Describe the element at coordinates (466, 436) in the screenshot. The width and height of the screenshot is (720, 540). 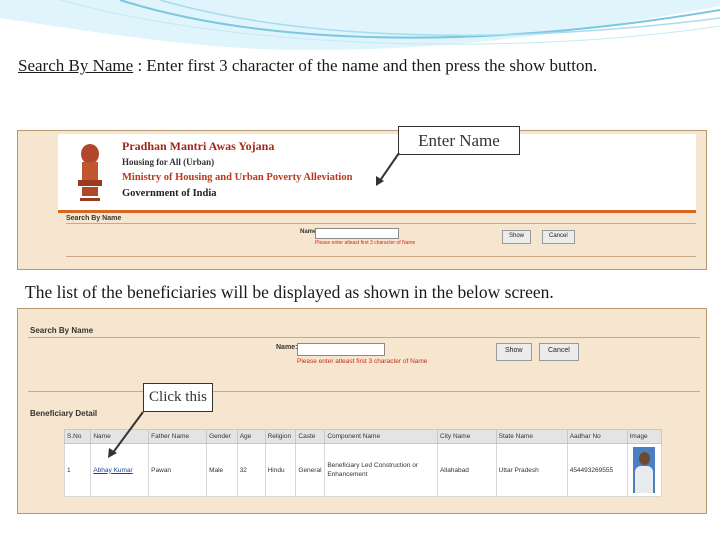
I see `column-header: City Name` at that location.